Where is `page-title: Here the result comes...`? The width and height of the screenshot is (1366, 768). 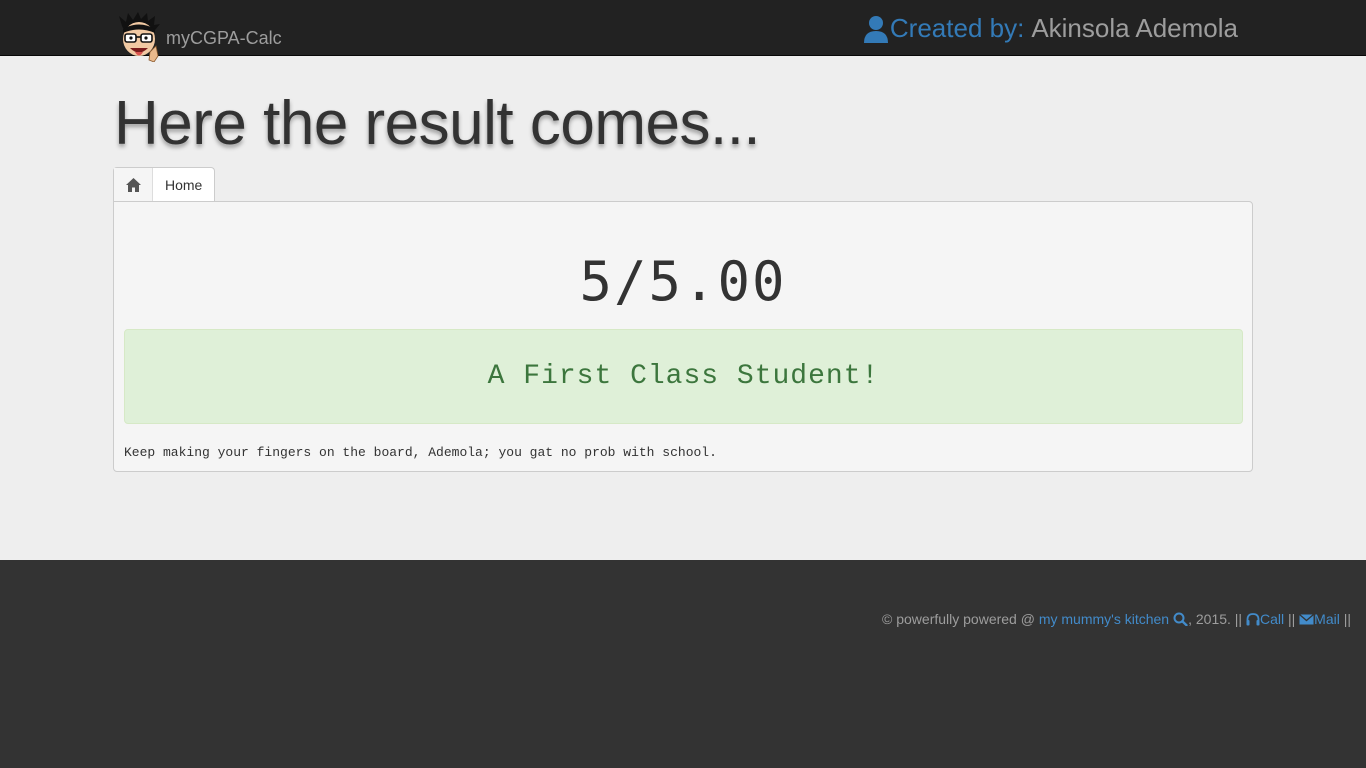
page-title: Here the result comes... is located at coordinates (437, 123).